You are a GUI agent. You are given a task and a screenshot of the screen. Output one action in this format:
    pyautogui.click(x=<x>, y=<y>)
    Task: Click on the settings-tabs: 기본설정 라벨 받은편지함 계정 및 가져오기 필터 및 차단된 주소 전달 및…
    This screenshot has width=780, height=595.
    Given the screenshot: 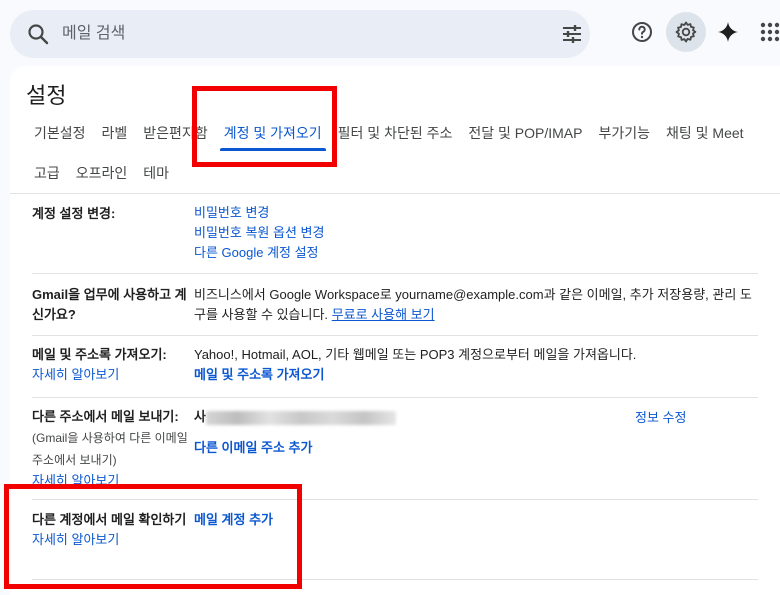 What is the action you would take?
    pyautogui.click(x=389, y=133)
    